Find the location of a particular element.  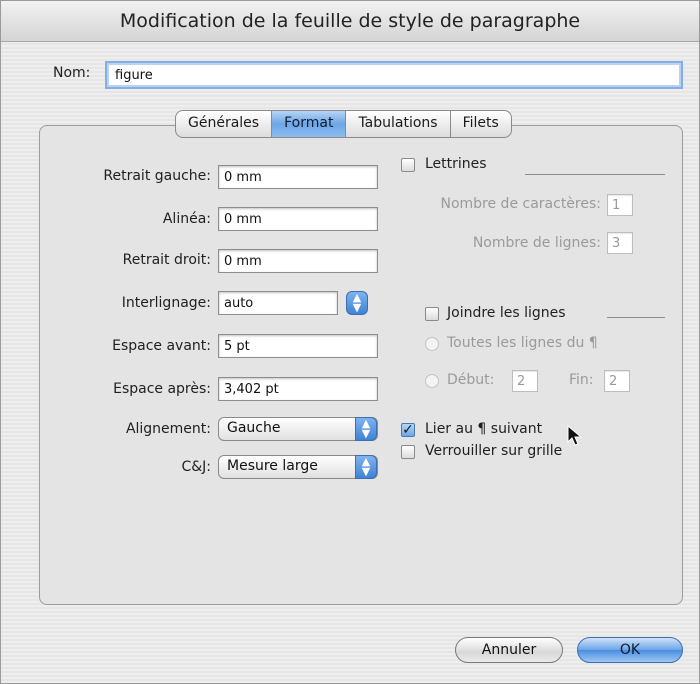

alignment-label: Alignement: is located at coordinates (168, 429).